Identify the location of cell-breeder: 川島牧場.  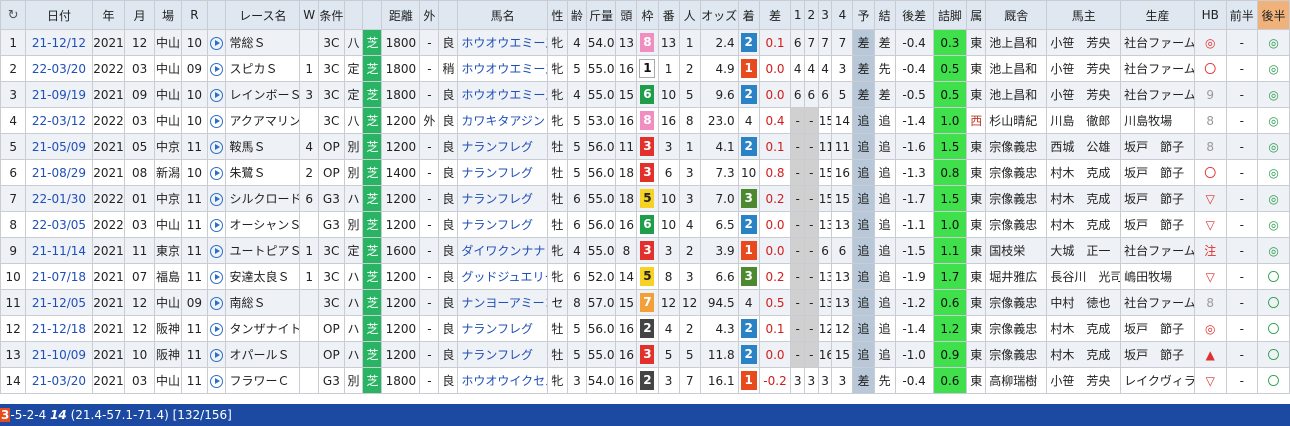
(1157, 120).